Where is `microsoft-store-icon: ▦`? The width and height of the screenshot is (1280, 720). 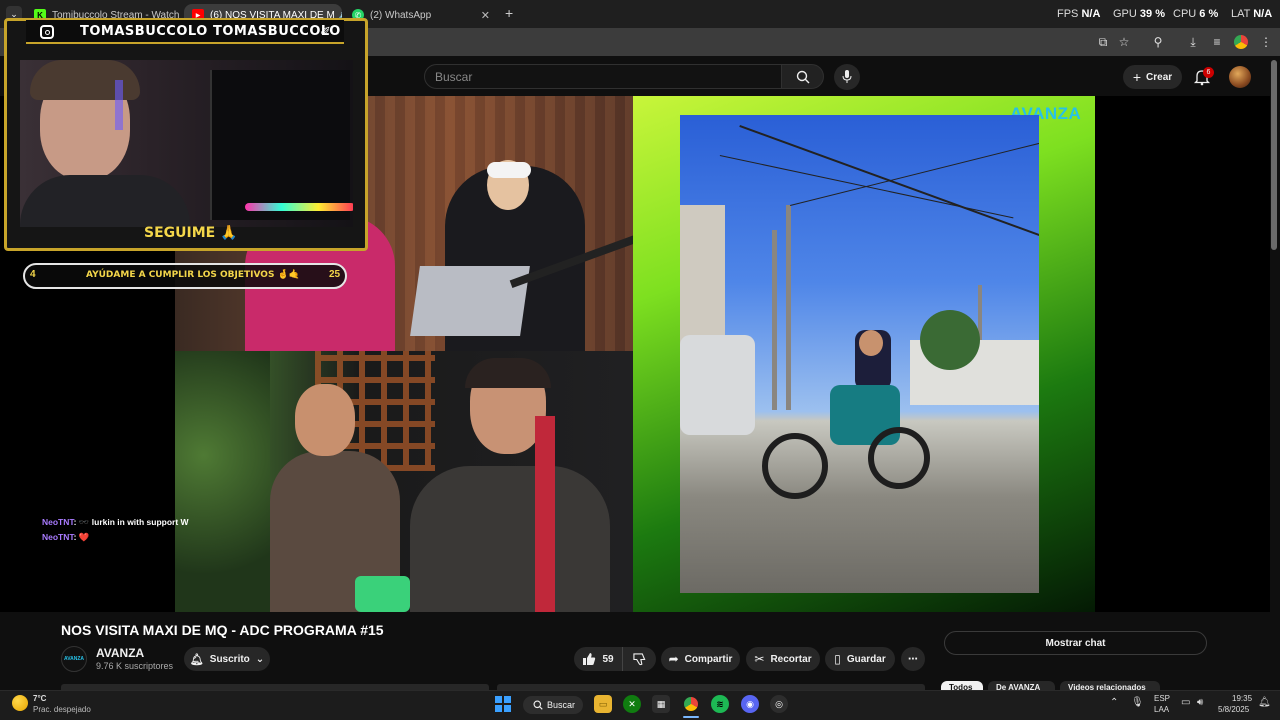
microsoft-store-icon: ▦ is located at coordinates (661, 704).